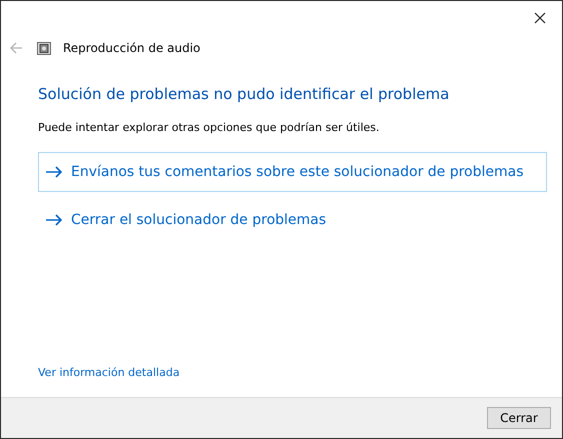 The image size is (563, 439). I want to click on close-dialog-button: Cerrar, so click(519, 418).